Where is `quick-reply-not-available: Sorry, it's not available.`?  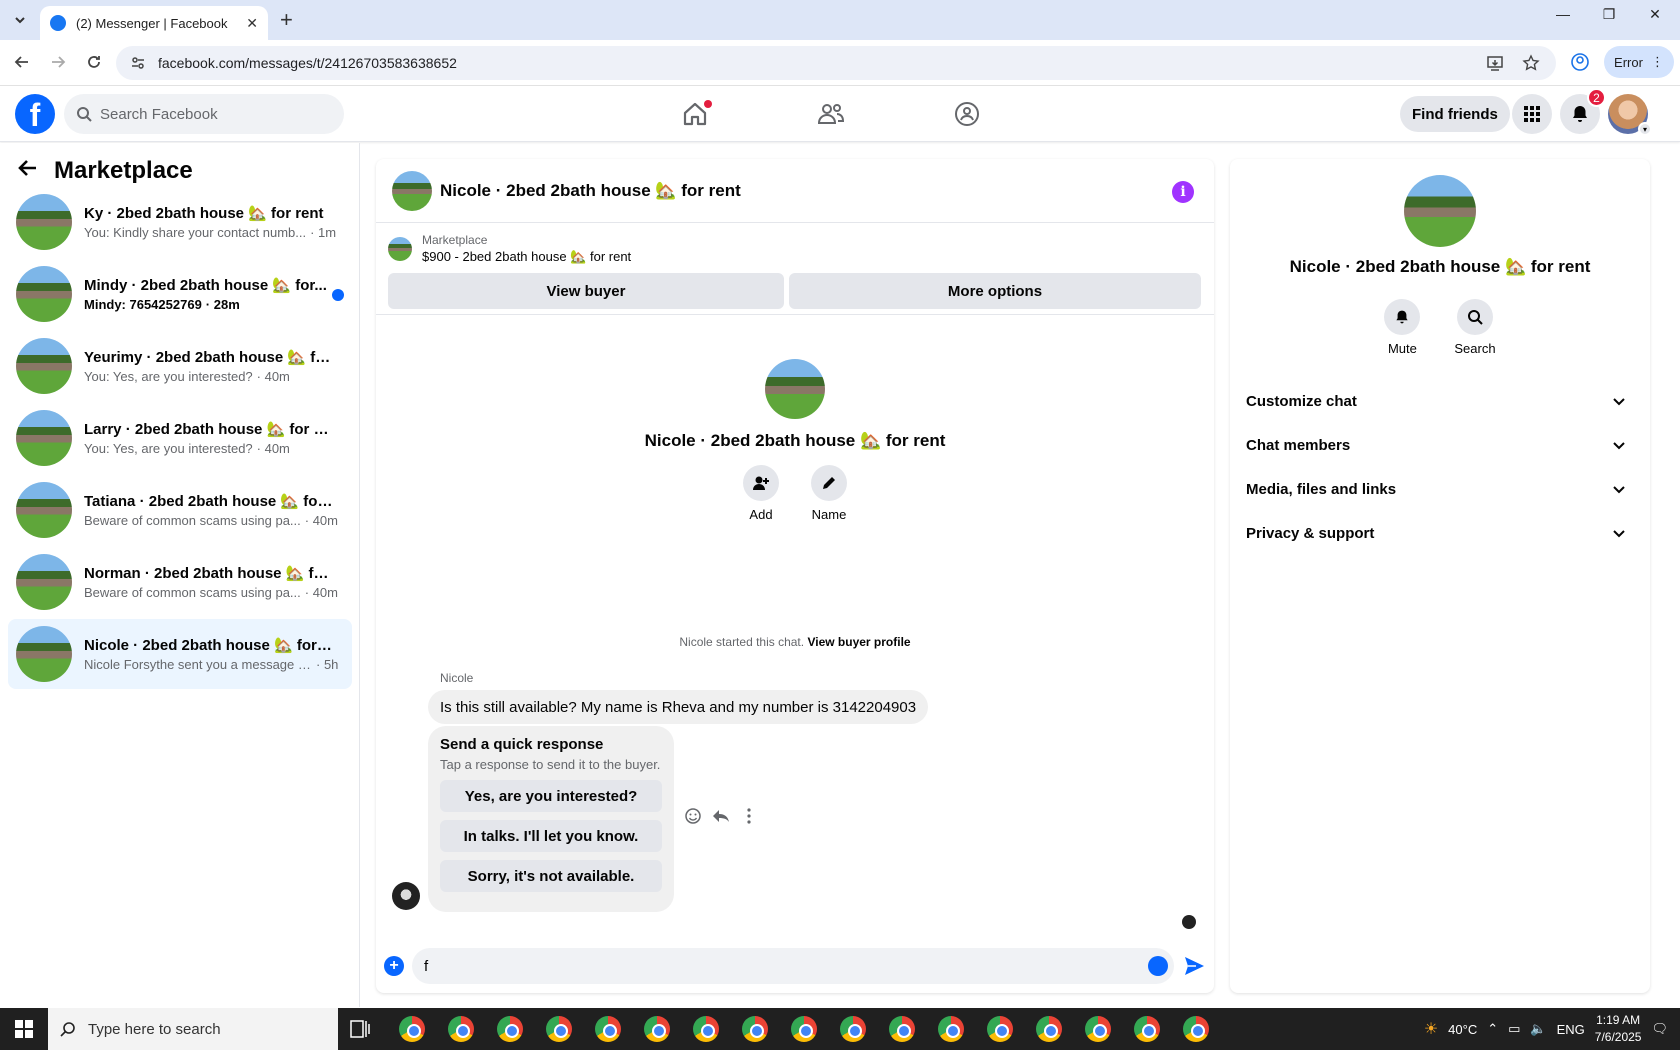
quick-reply-not-available: Sorry, it's not available. is located at coordinates (551, 876).